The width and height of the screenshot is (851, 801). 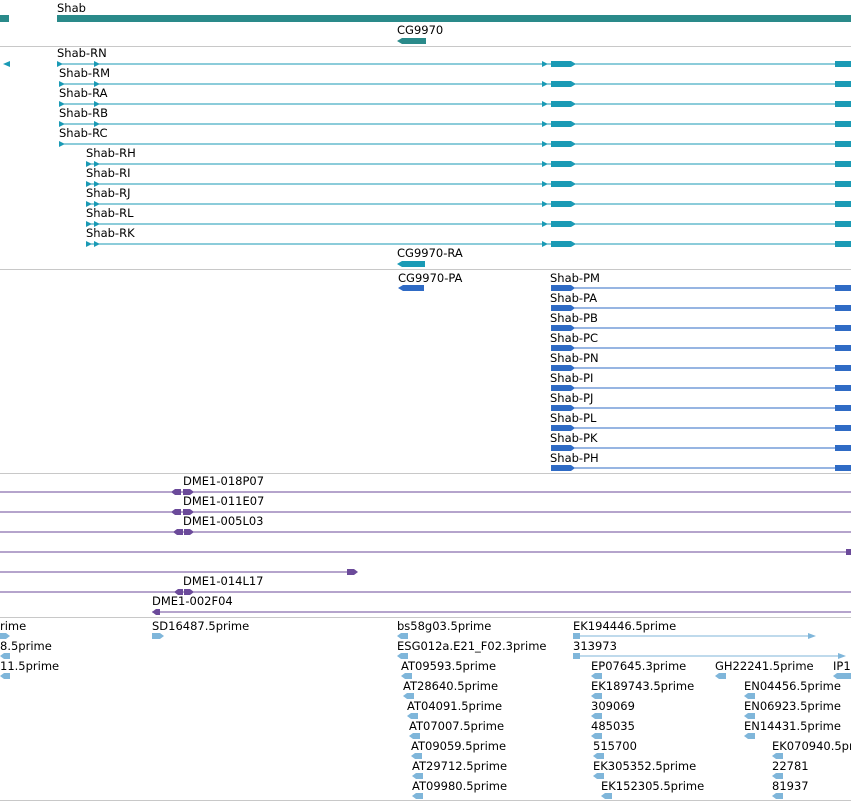 What do you see at coordinates (574, 438) in the screenshot?
I see `protein-label: Shab-PK` at bounding box center [574, 438].